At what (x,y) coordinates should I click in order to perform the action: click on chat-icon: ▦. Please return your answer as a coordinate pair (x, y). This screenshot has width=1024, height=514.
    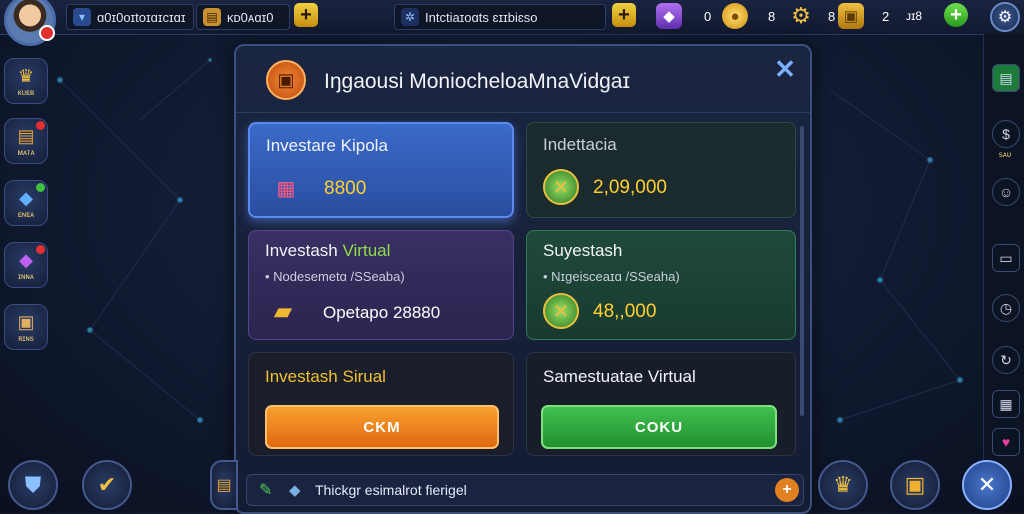
    Looking at the image, I should click on (1006, 404).